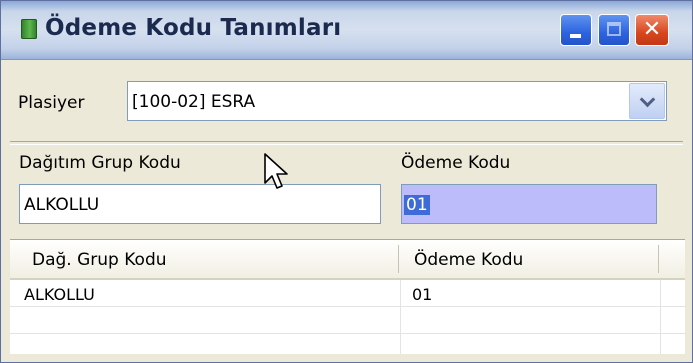 The height and width of the screenshot is (363, 693). I want to click on plasiyer-label: Plasiyer, so click(51, 103).